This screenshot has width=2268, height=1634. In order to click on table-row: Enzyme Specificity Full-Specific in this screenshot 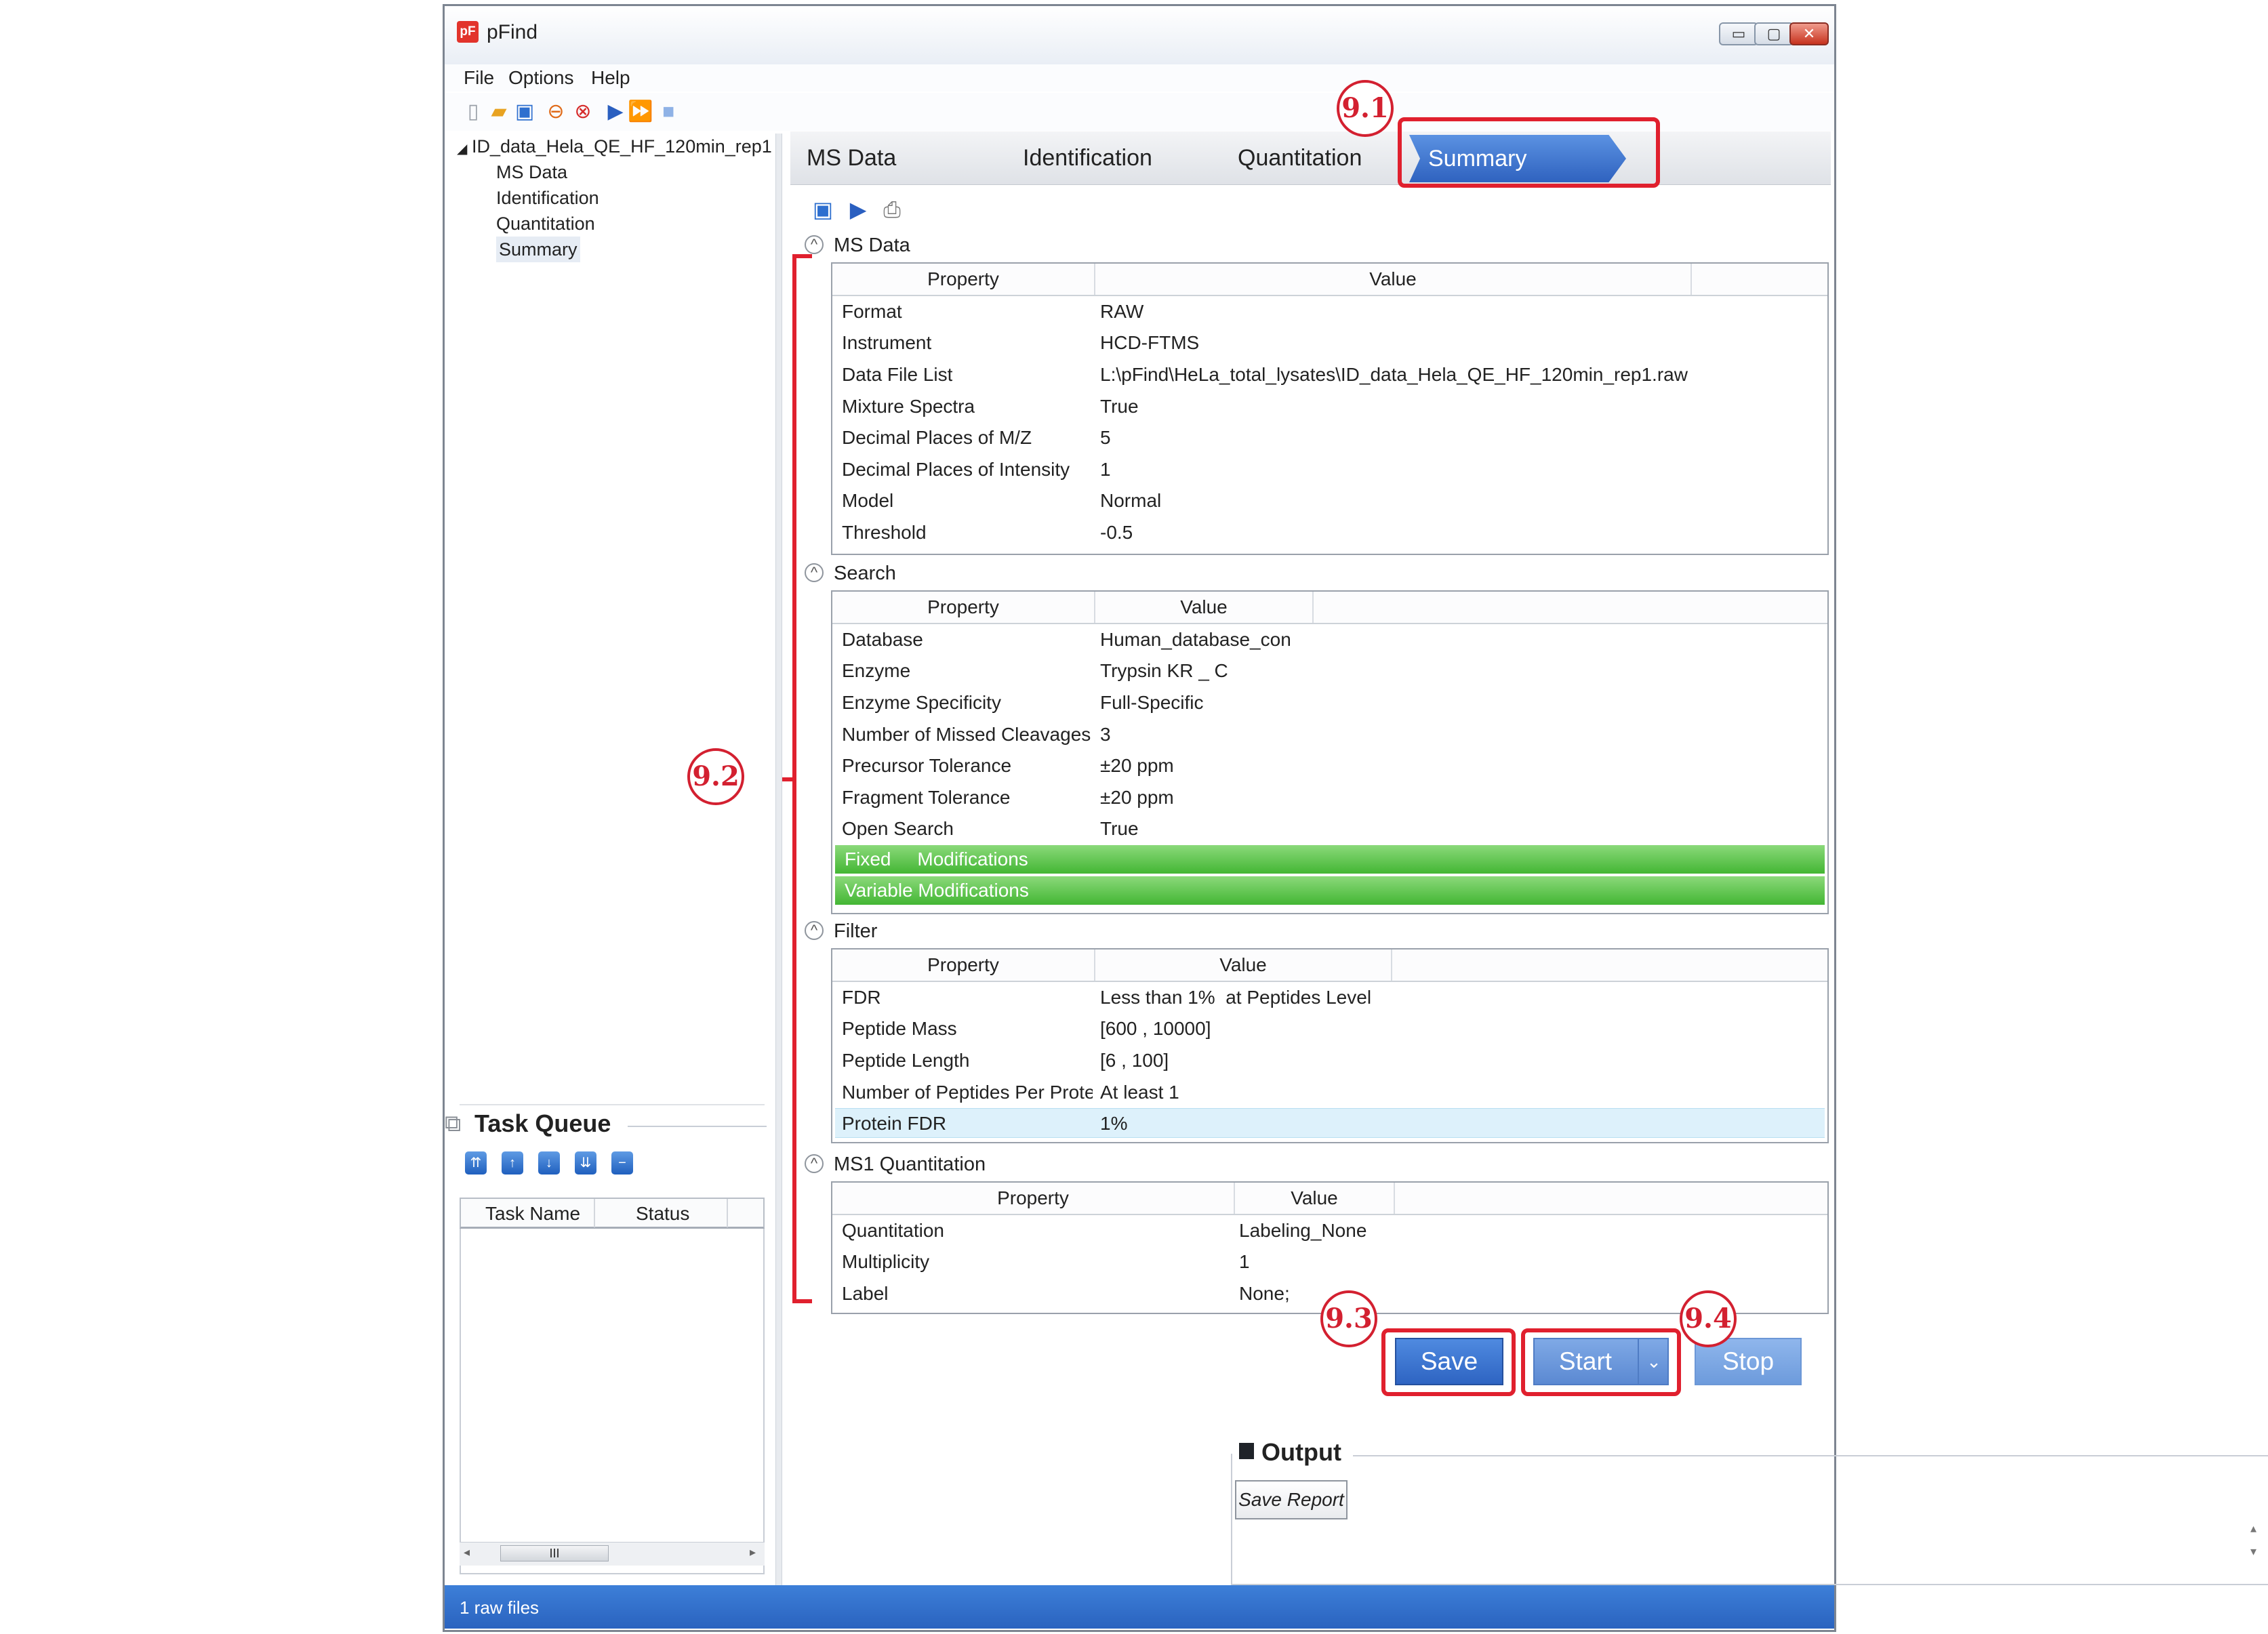, I will do `click(1329, 702)`.